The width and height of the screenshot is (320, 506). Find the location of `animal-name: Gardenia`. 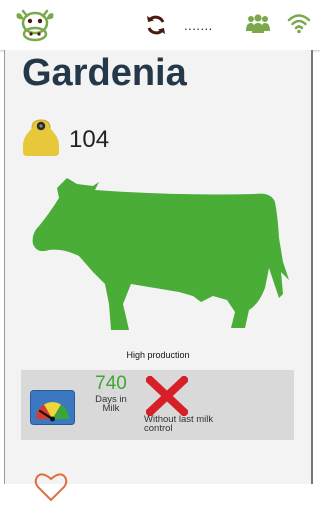

animal-name: Gardenia is located at coordinates (104, 73).